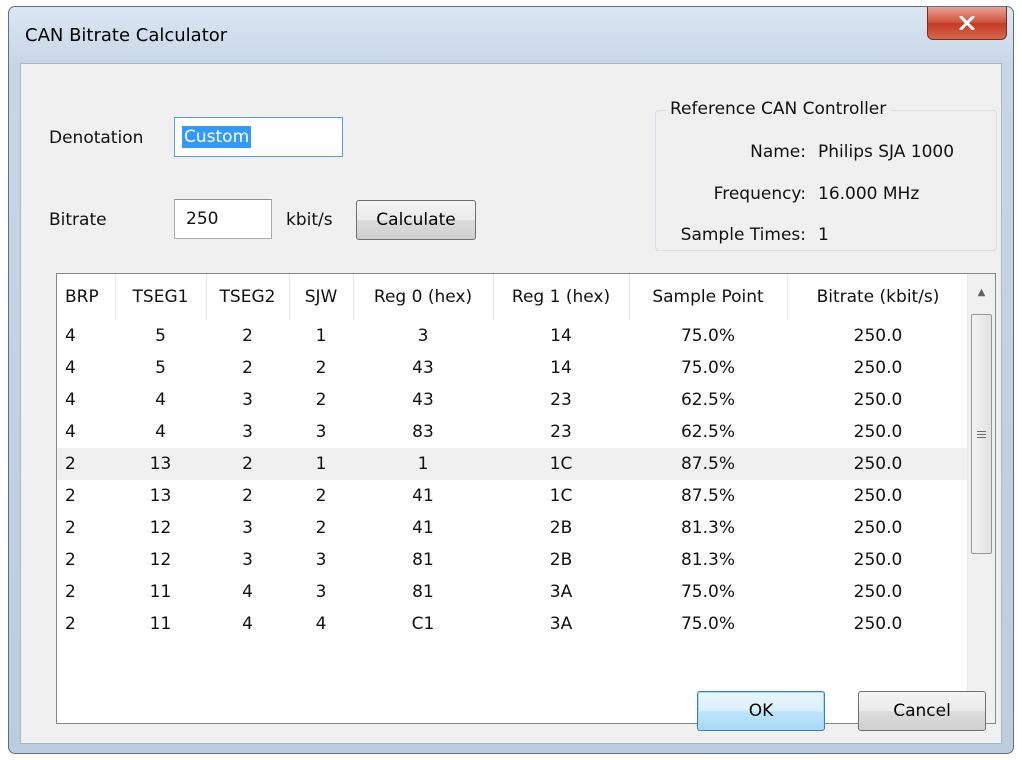 The width and height of the screenshot is (1022, 760). I want to click on window-title: CAN Bitrate Calculator, so click(126, 35).